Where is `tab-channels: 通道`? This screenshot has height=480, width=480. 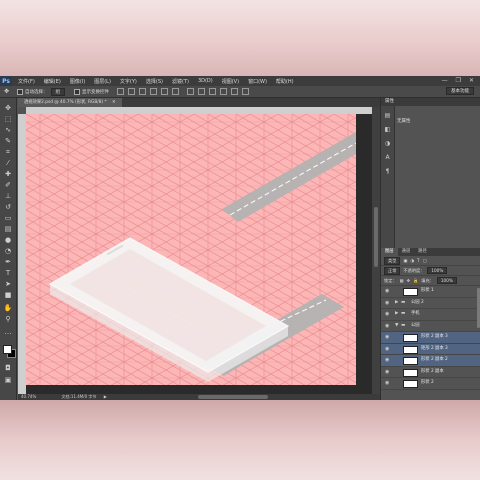 tab-channels: 通道 is located at coordinates (406, 252).